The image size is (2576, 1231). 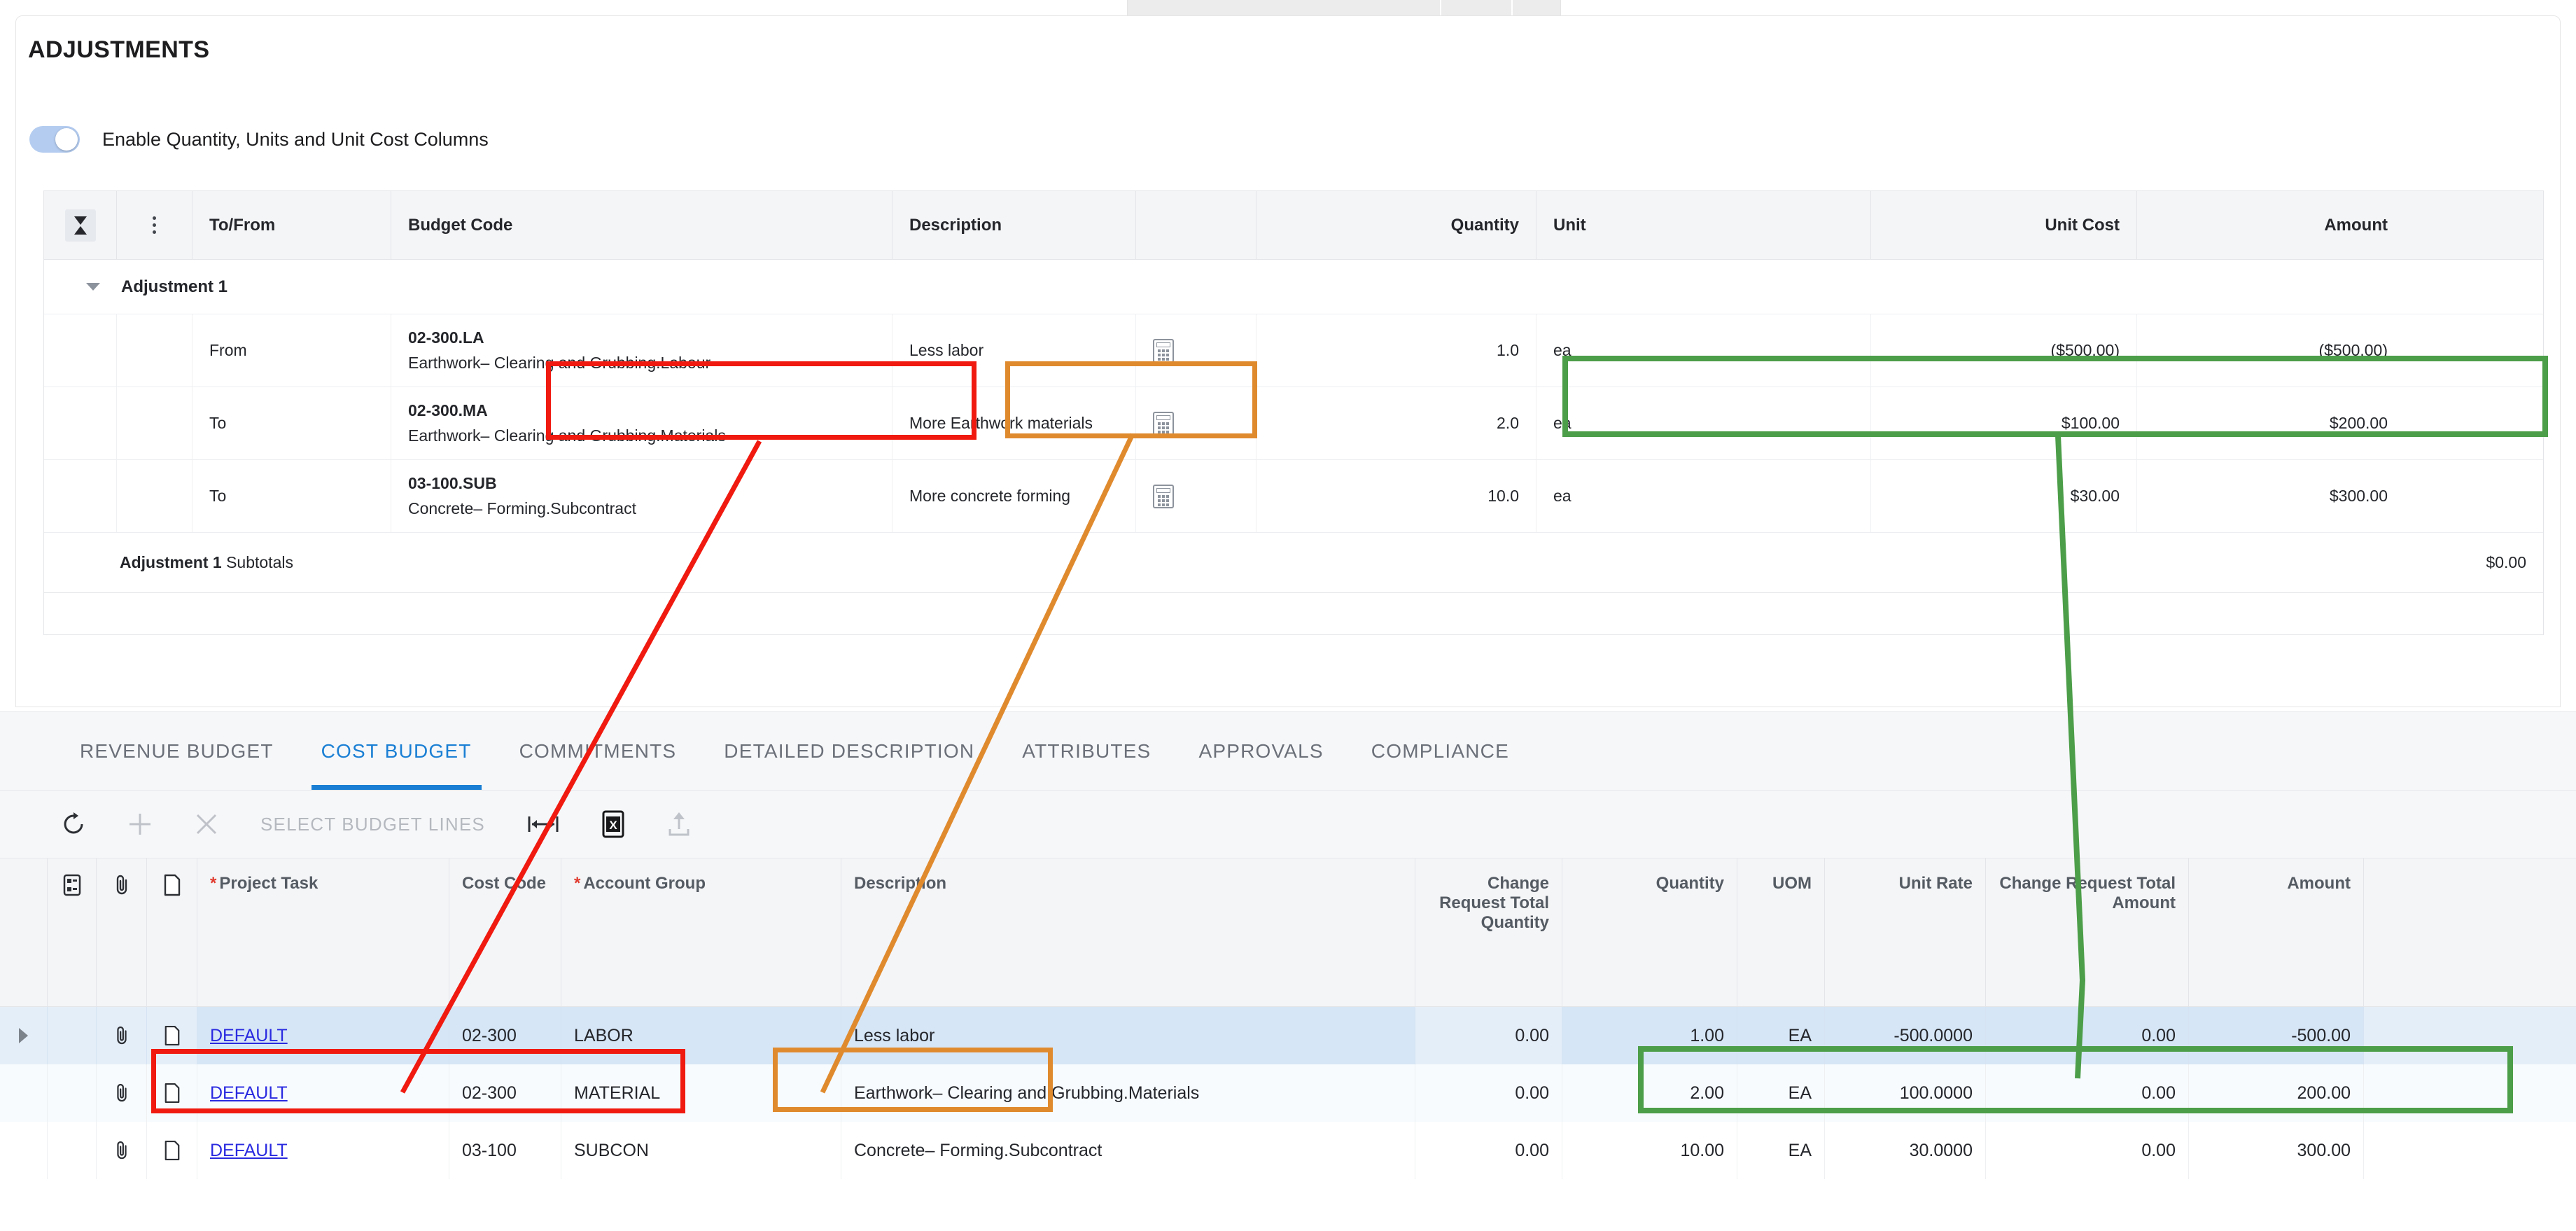 What do you see at coordinates (1781, 932) in the screenshot?
I see `header-uom: UOM` at bounding box center [1781, 932].